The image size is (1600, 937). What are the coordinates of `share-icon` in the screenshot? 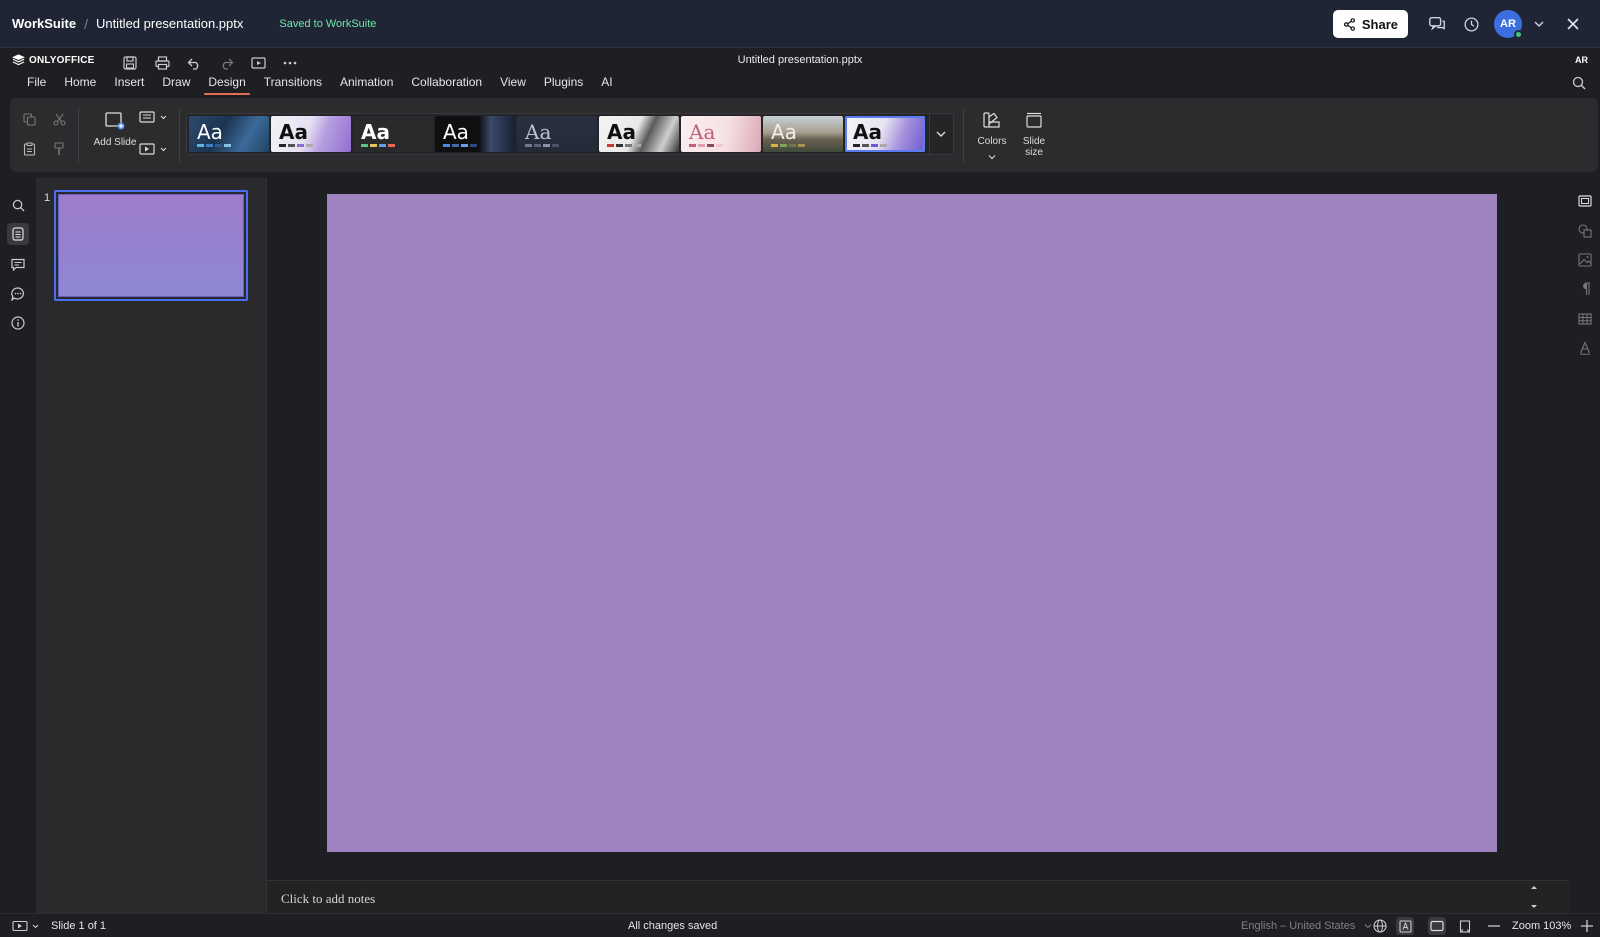 It's located at (1349, 24).